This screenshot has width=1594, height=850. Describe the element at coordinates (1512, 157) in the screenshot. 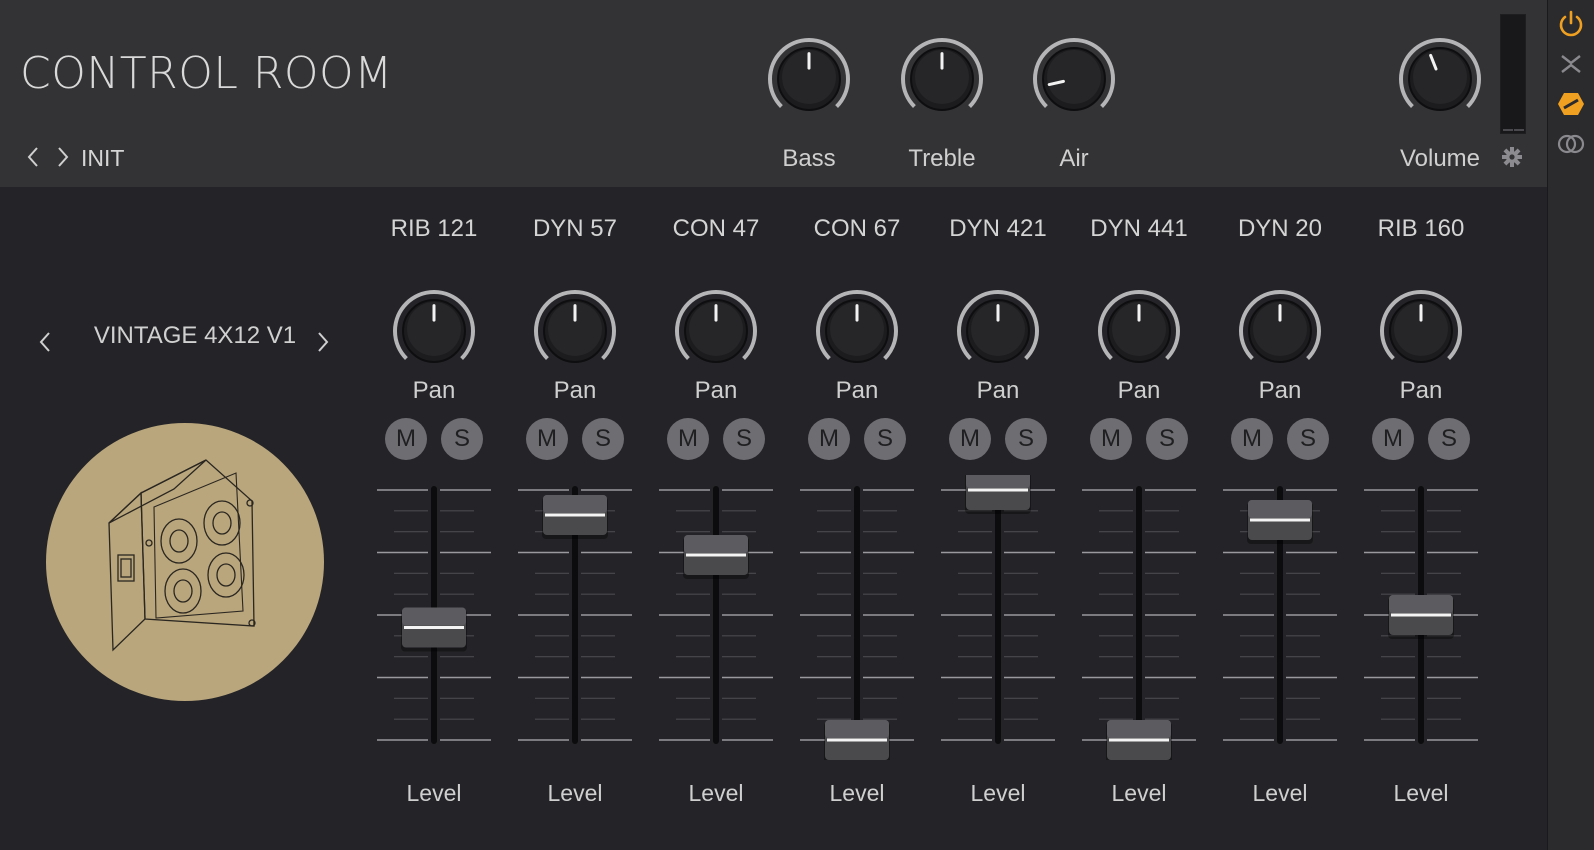

I see `gear-icon` at that location.